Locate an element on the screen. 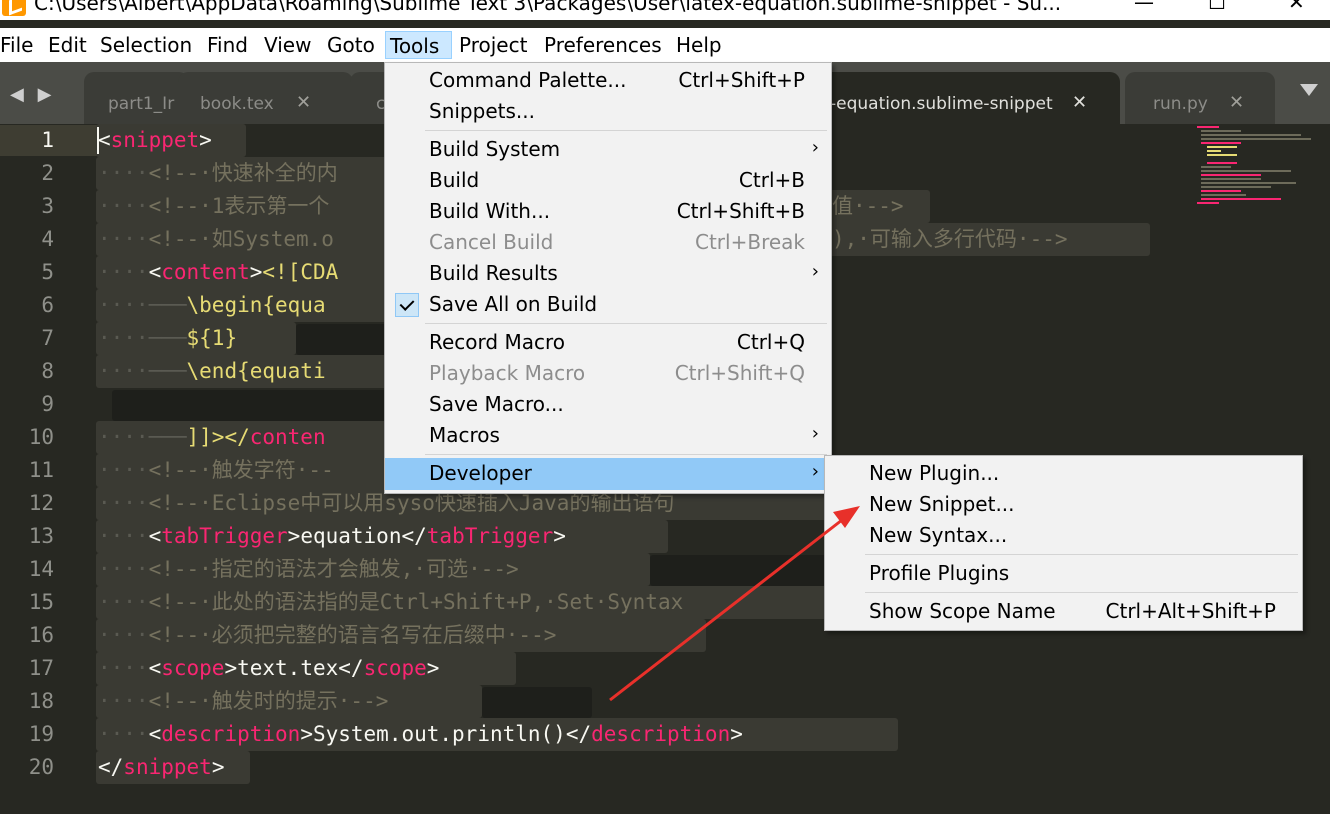 The image size is (1330, 814). close-window-button: ✕ is located at coordinates (1296, 7).